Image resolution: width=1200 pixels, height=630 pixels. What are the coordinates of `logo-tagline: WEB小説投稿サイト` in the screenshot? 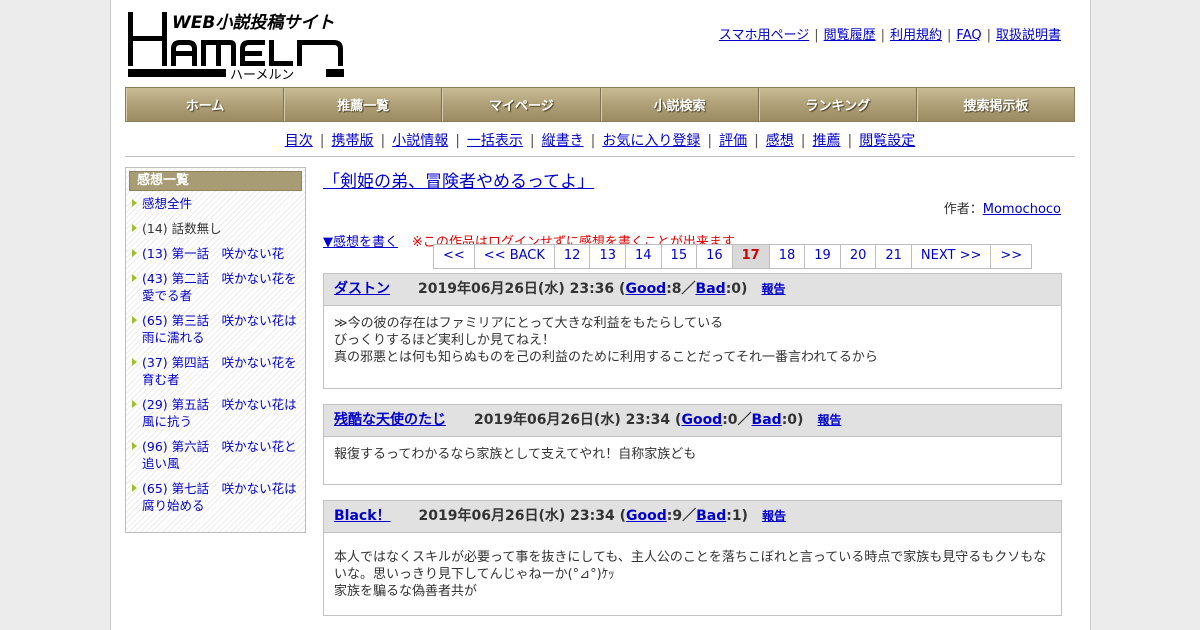 It's located at (253, 23).